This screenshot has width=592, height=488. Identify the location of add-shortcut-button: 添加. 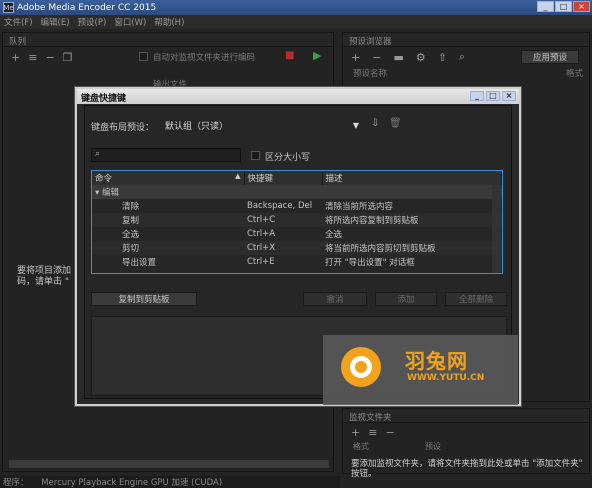
(406, 299).